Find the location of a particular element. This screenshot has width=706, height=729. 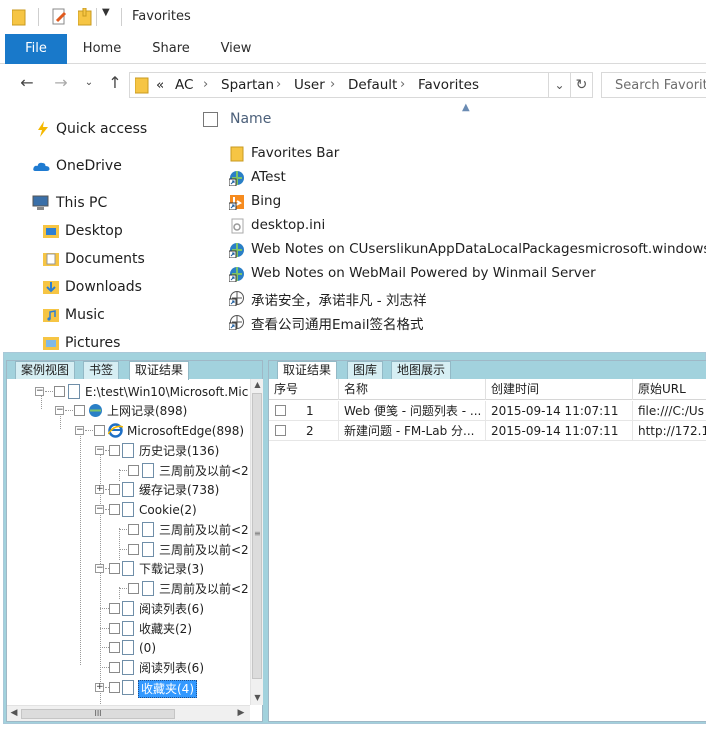

properties-icon is located at coordinates (60, 17).